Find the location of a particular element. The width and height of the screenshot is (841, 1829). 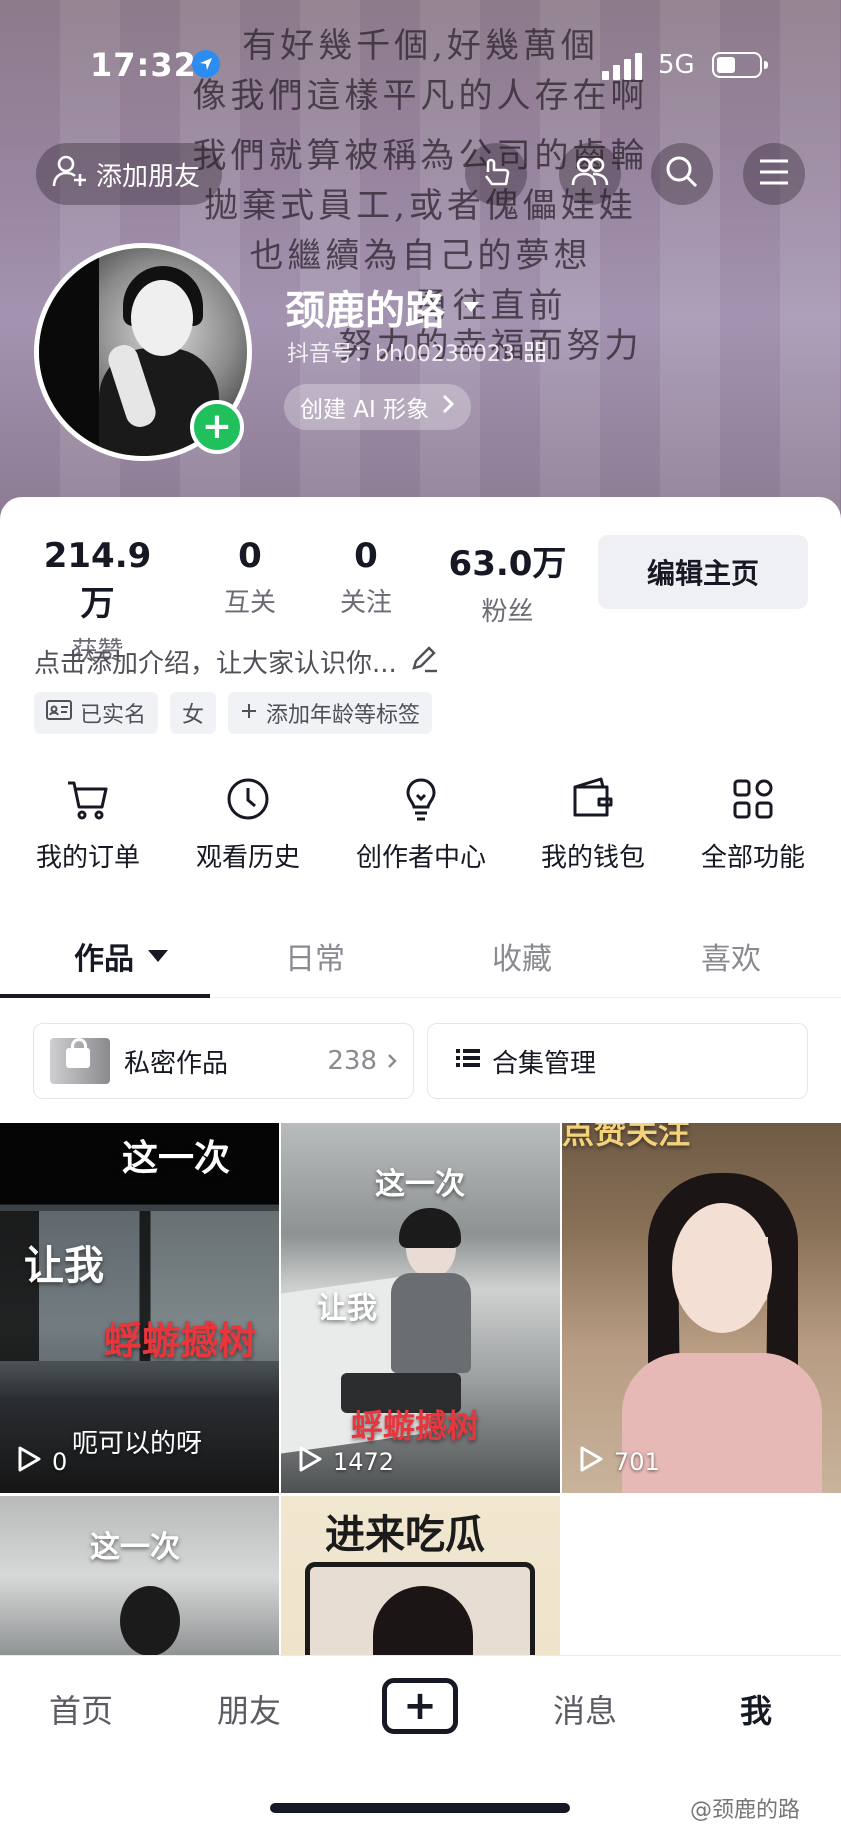

status-bar: 17:32 5G is located at coordinates (420, 65).